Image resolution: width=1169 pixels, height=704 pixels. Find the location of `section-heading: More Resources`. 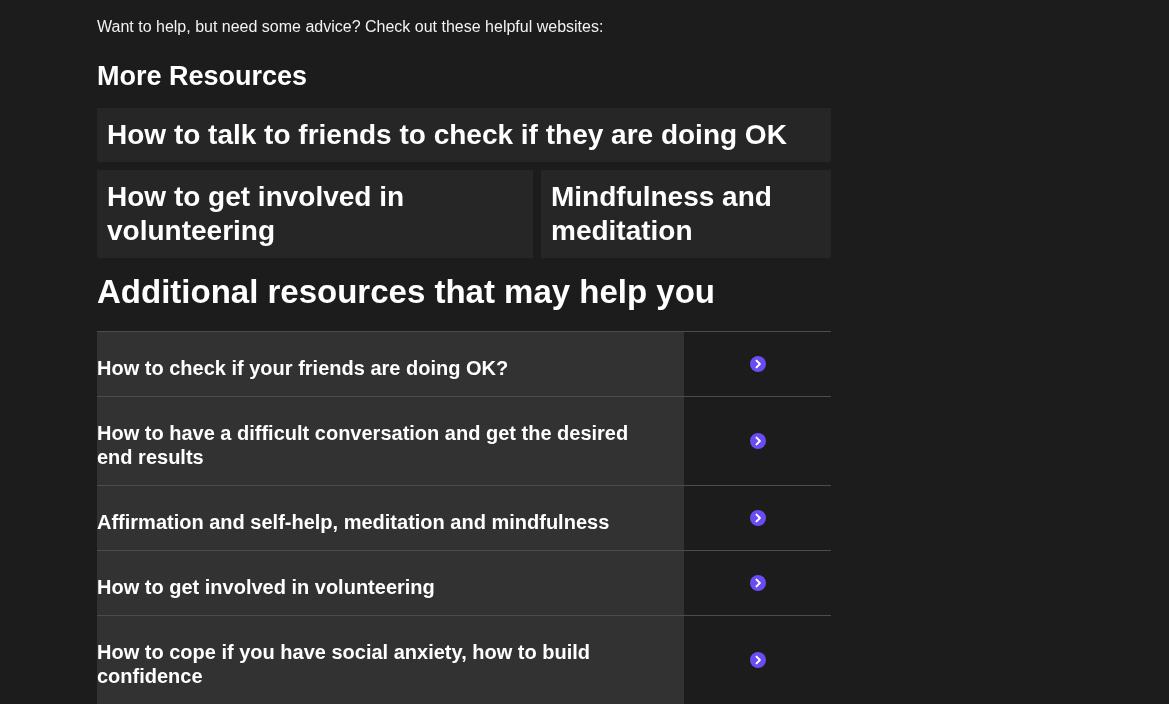

section-heading: More Resources is located at coordinates (203, 76).